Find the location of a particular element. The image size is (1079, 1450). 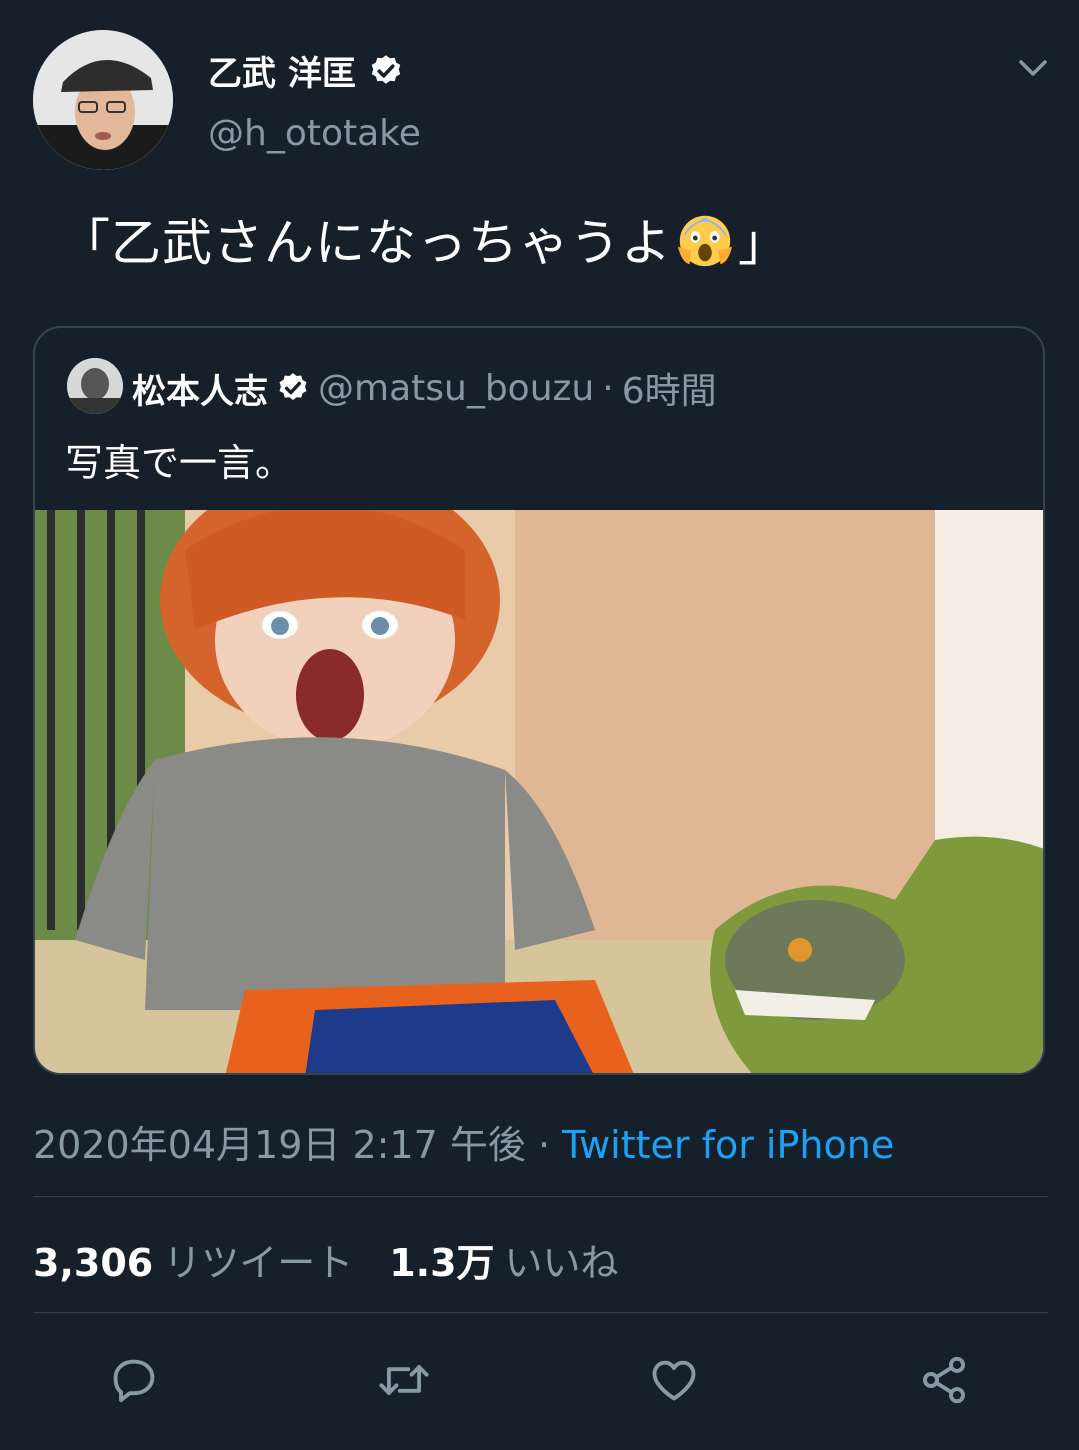

like-button is located at coordinates (674, 1380).